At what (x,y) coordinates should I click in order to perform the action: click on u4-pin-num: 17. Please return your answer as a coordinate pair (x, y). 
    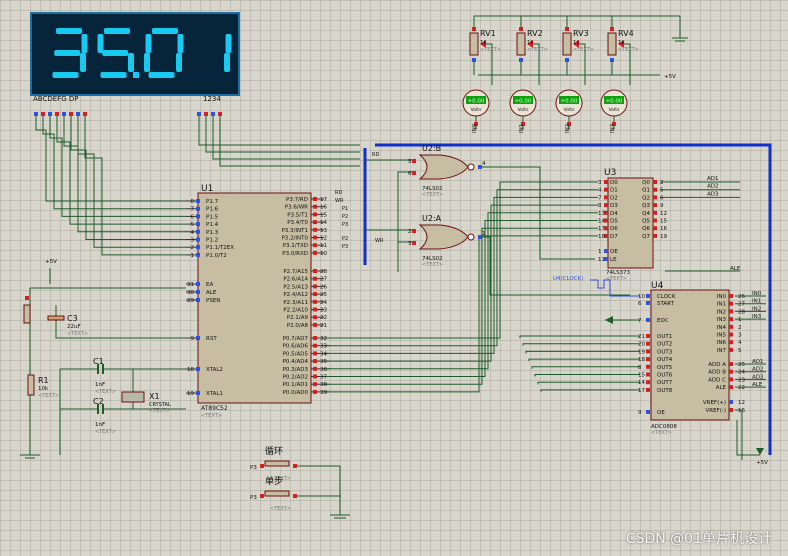
    Looking at the image, I should click on (641, 391).